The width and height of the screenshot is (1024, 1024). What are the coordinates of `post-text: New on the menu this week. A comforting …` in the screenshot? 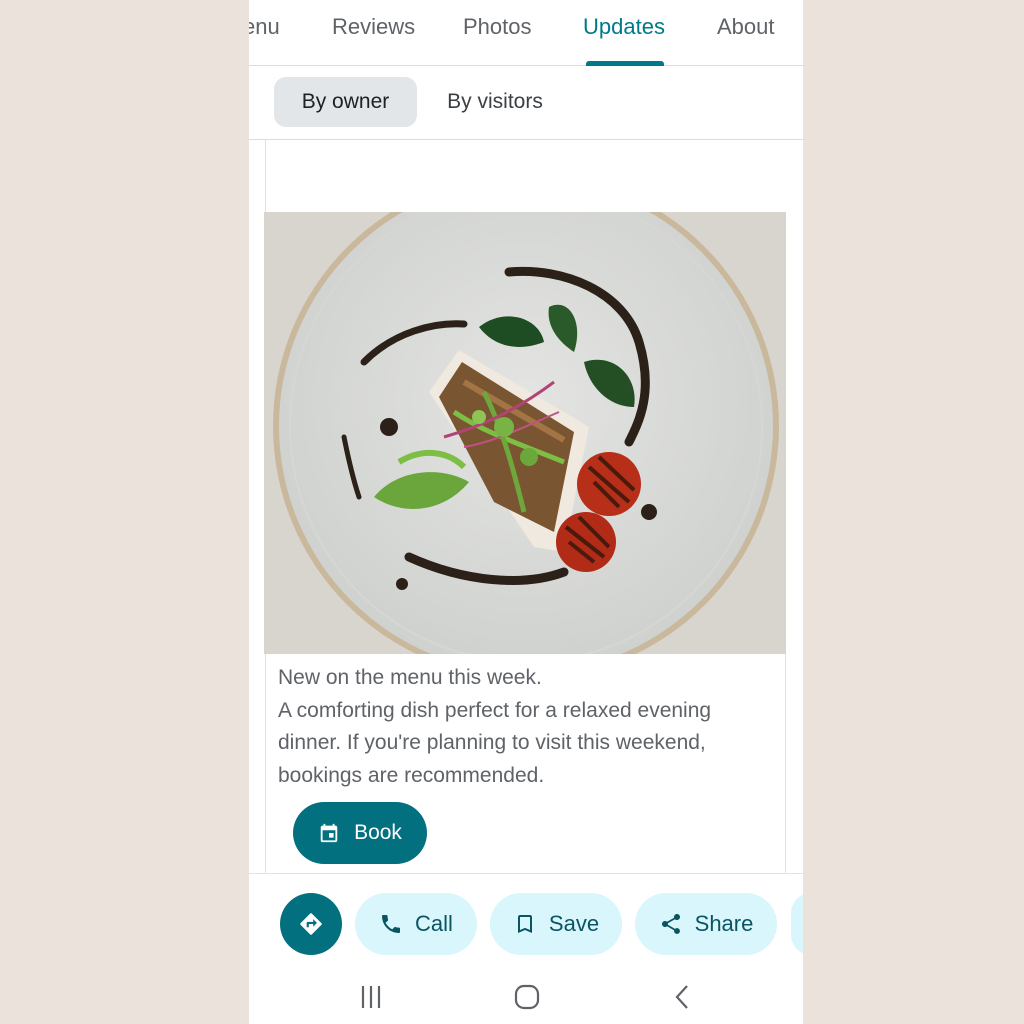 It's located at (528, 727).